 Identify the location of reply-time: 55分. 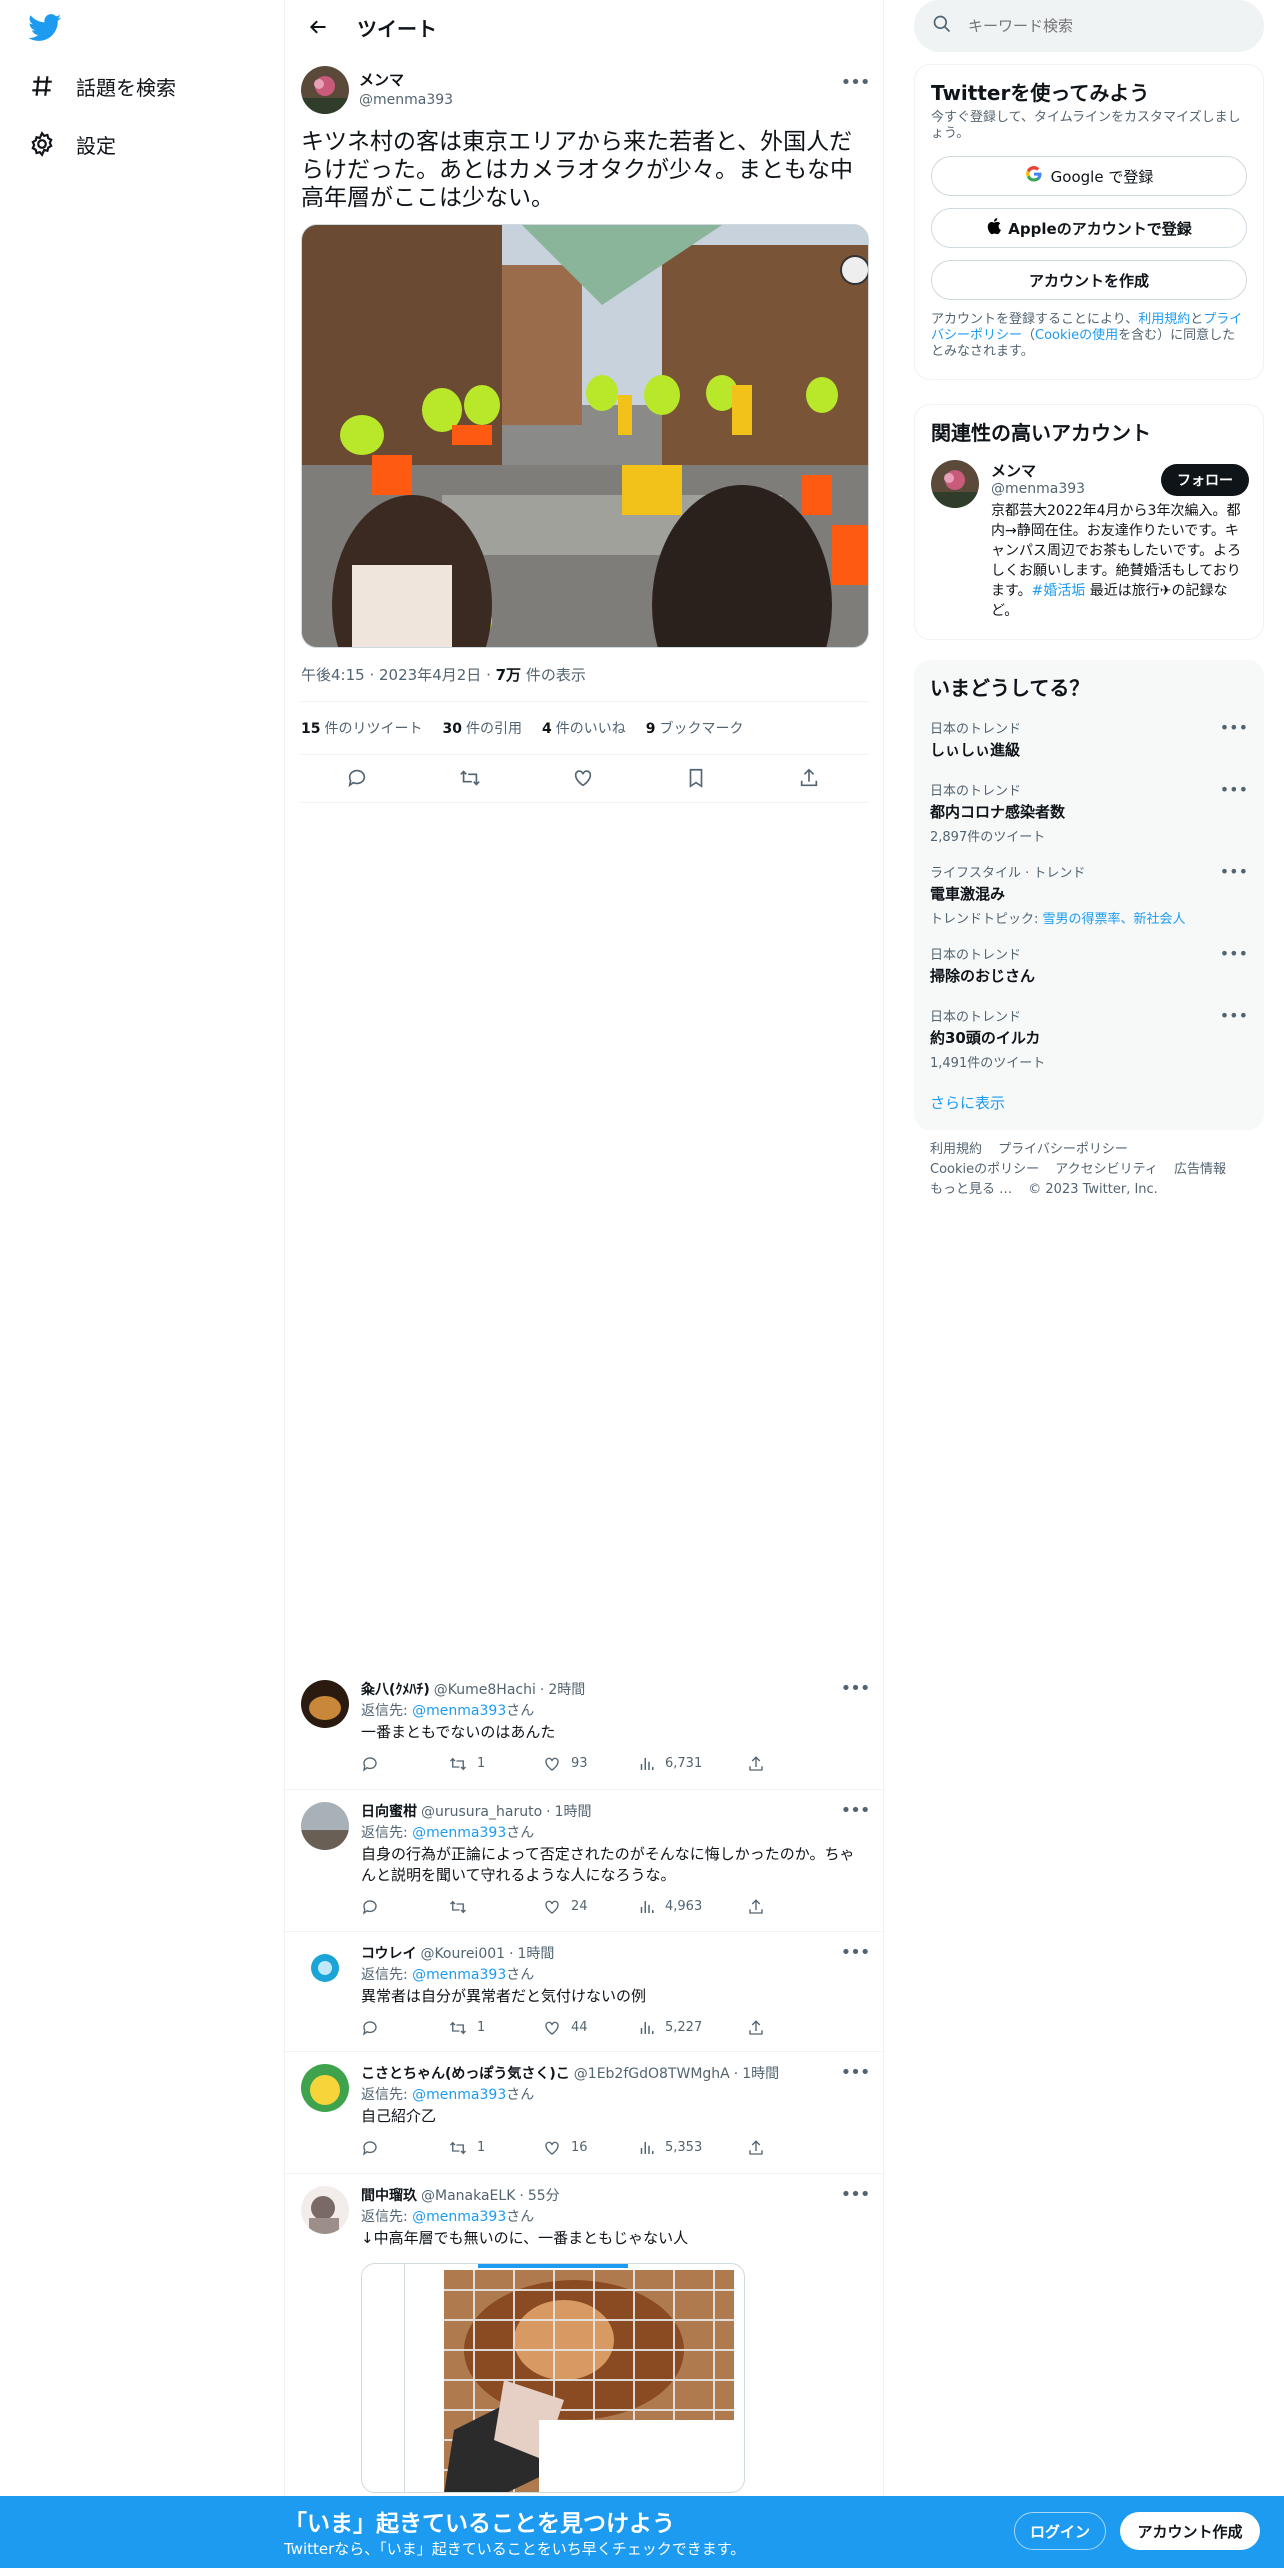
(544, 2196).